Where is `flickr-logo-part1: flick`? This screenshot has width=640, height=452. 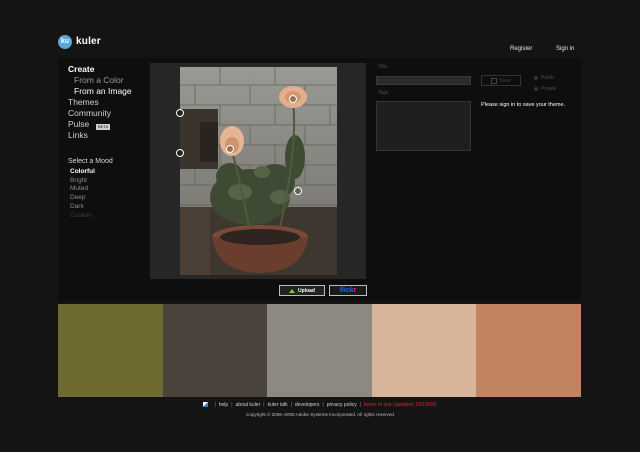
flickr-logo-part1: flick is located at coordinates (346, 290).